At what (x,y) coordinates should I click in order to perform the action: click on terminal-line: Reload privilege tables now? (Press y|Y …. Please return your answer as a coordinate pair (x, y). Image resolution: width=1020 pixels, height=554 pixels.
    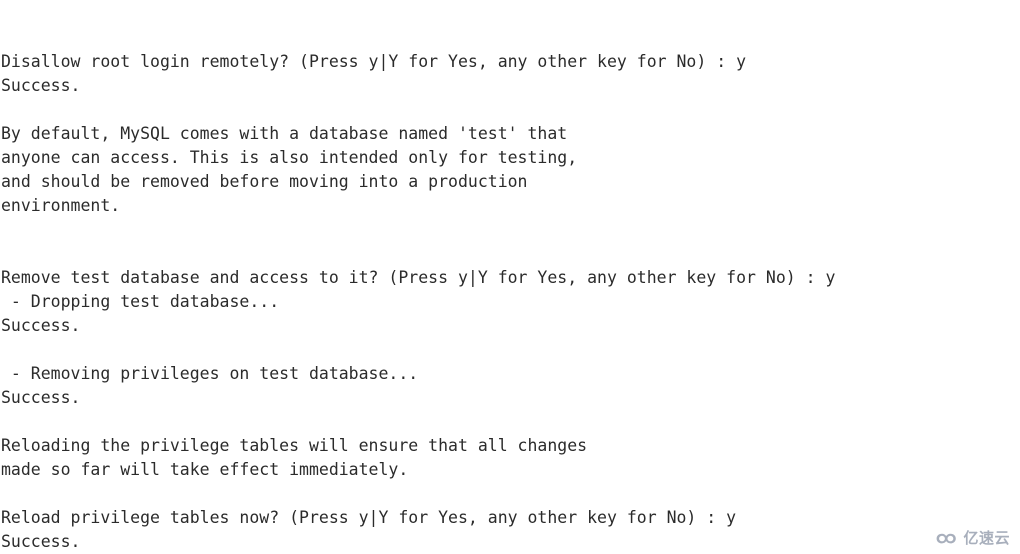
    Looking at the image, I should click on (369, 517).